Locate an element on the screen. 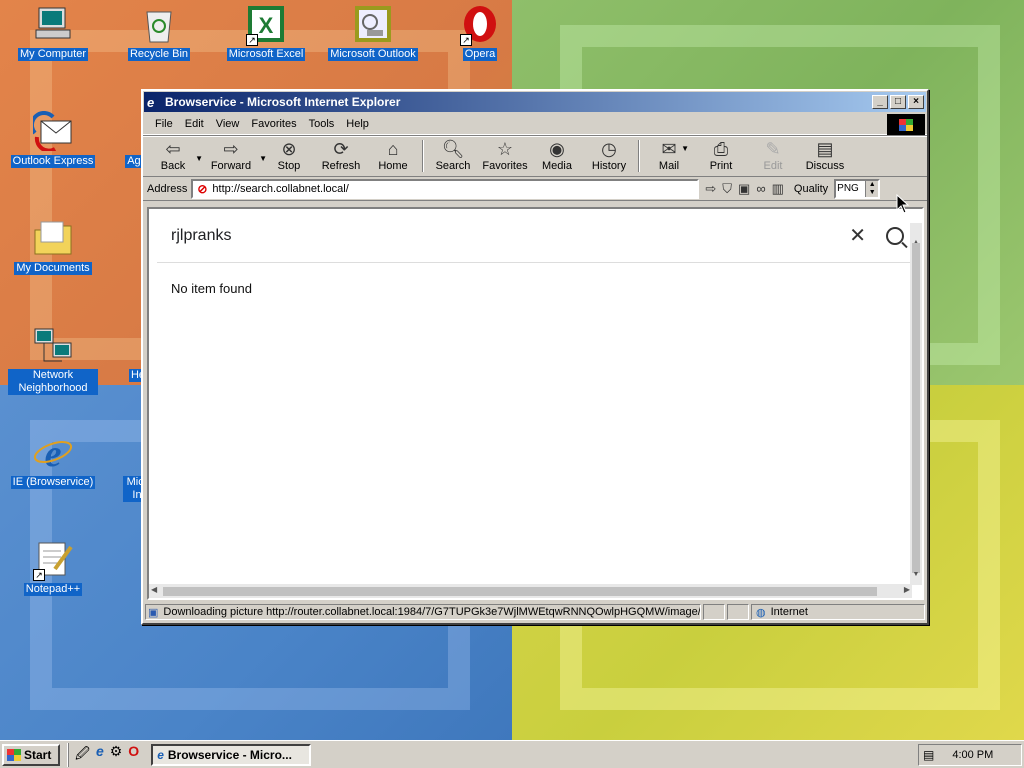  horizontal-scroll-thumb is located at coordinates (520, 591).